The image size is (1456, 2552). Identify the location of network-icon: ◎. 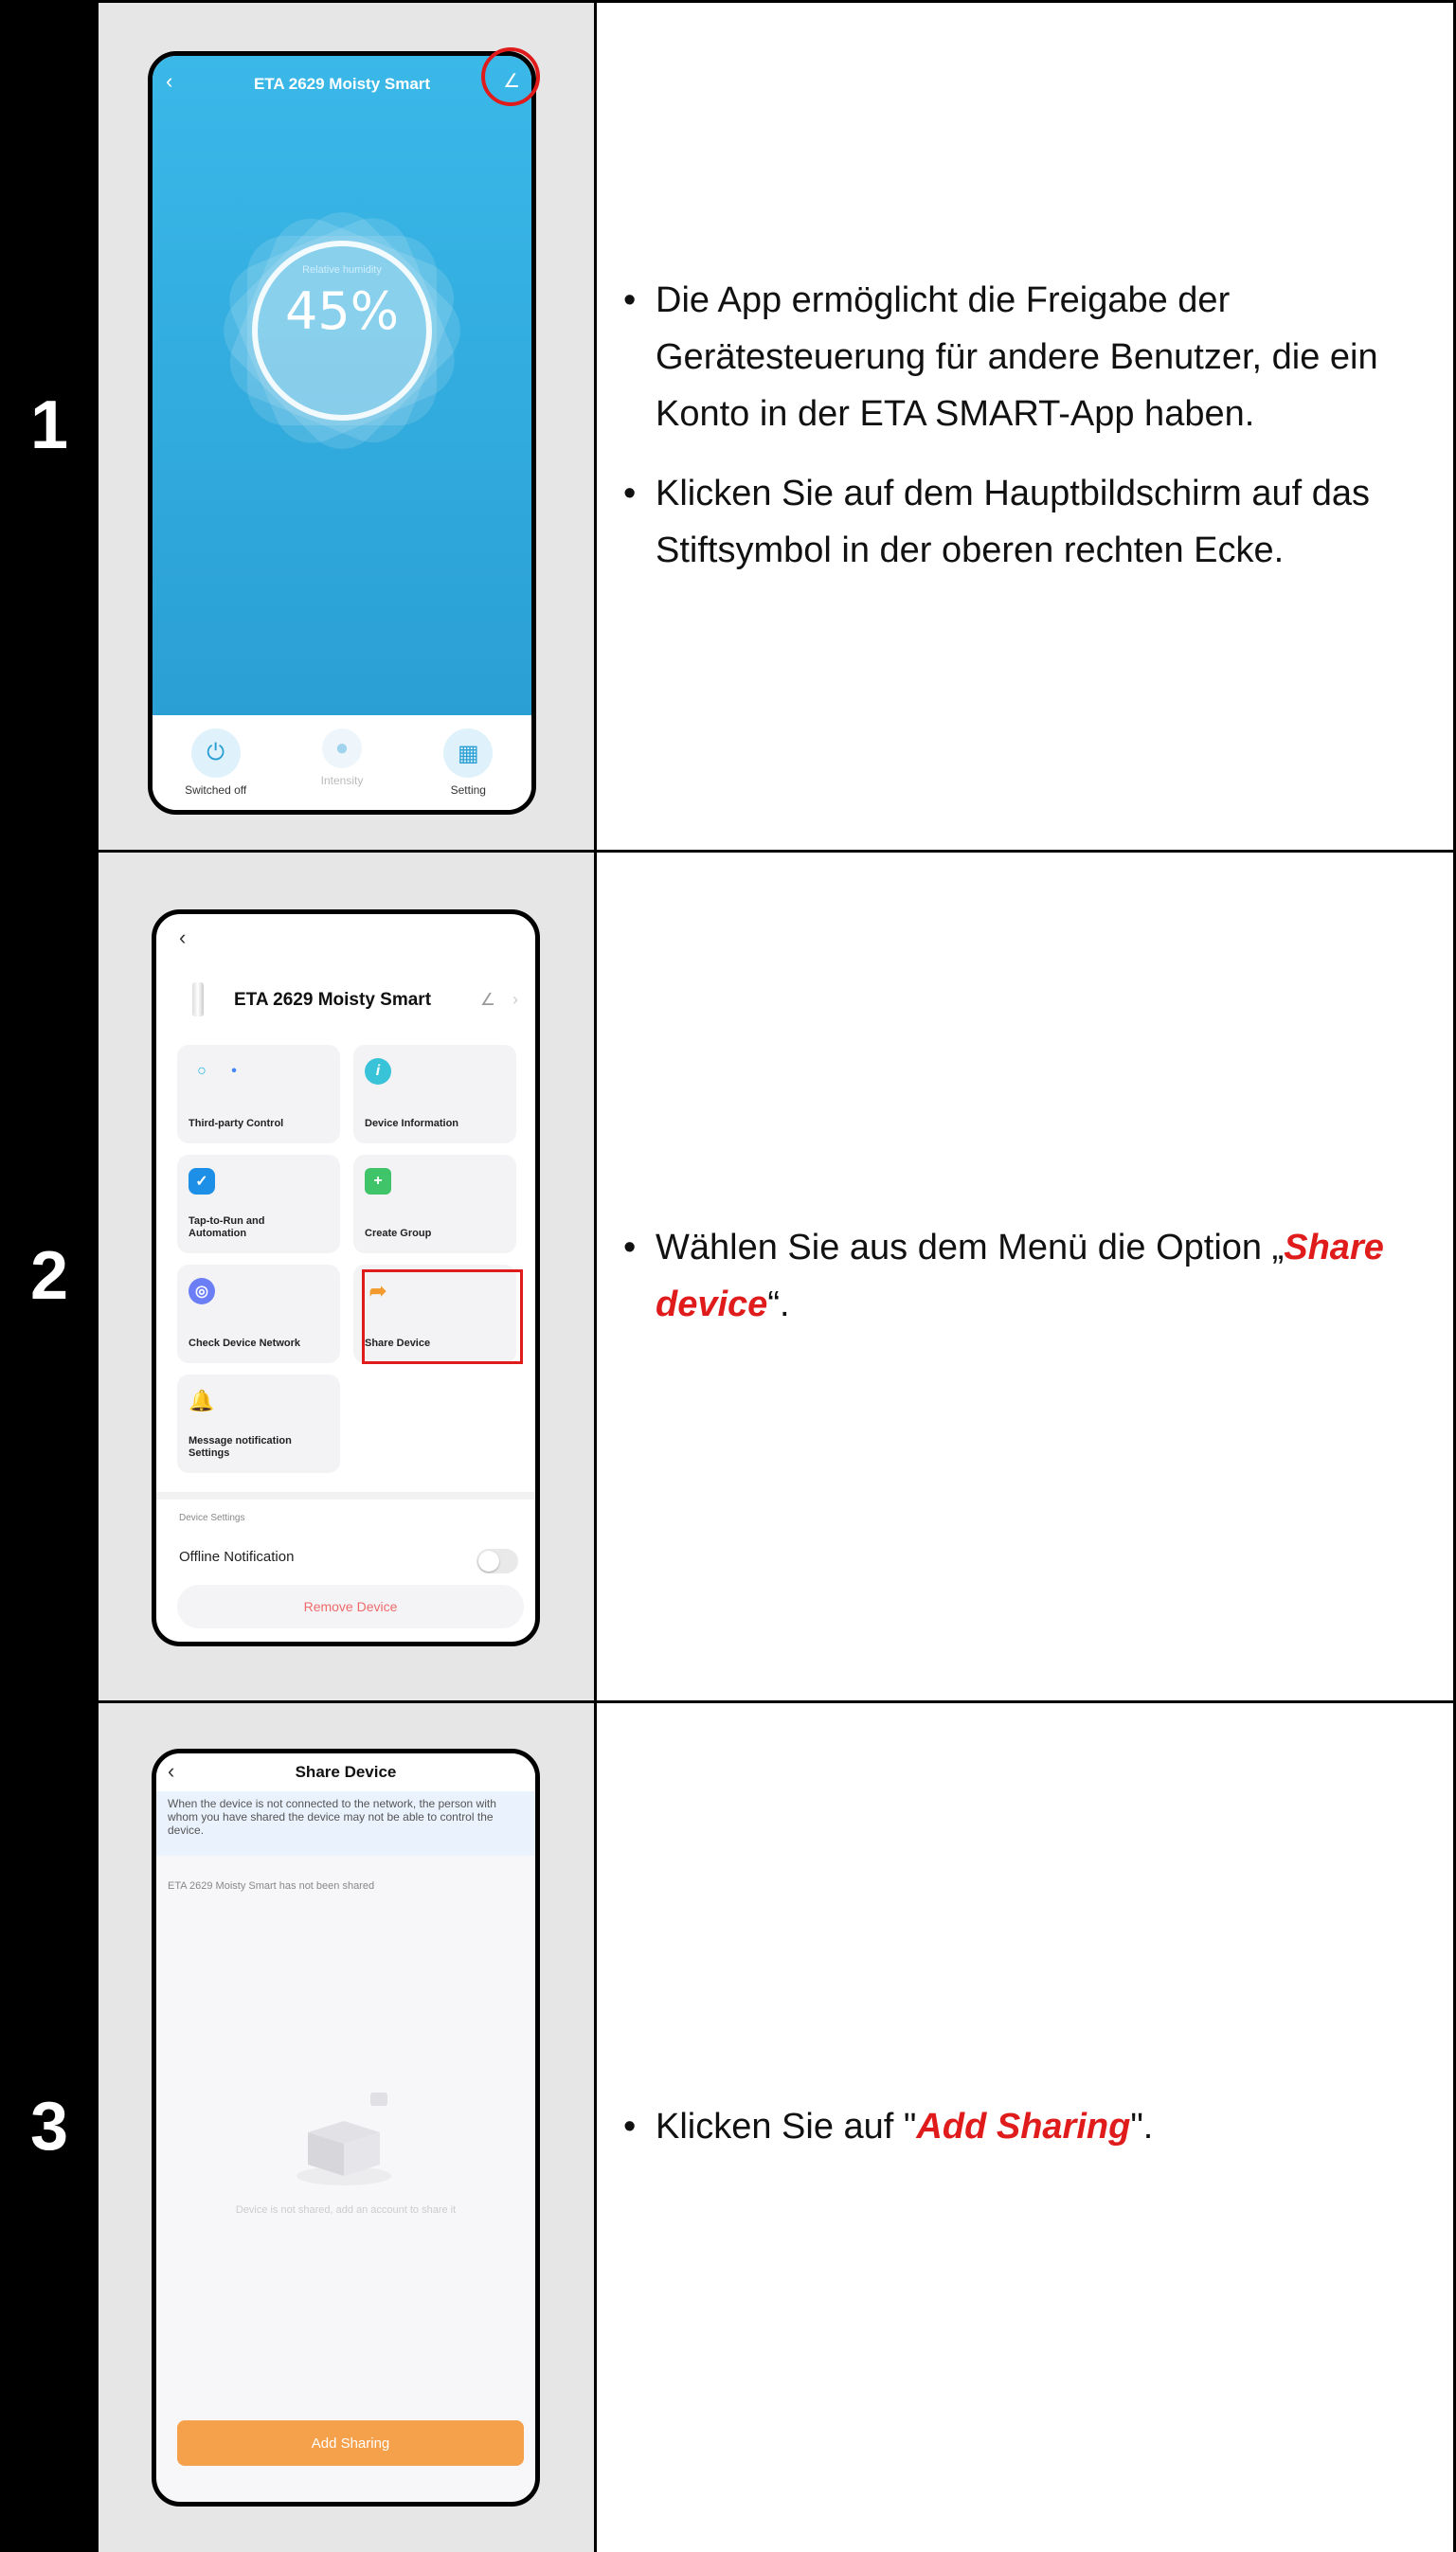
(202, 1291).